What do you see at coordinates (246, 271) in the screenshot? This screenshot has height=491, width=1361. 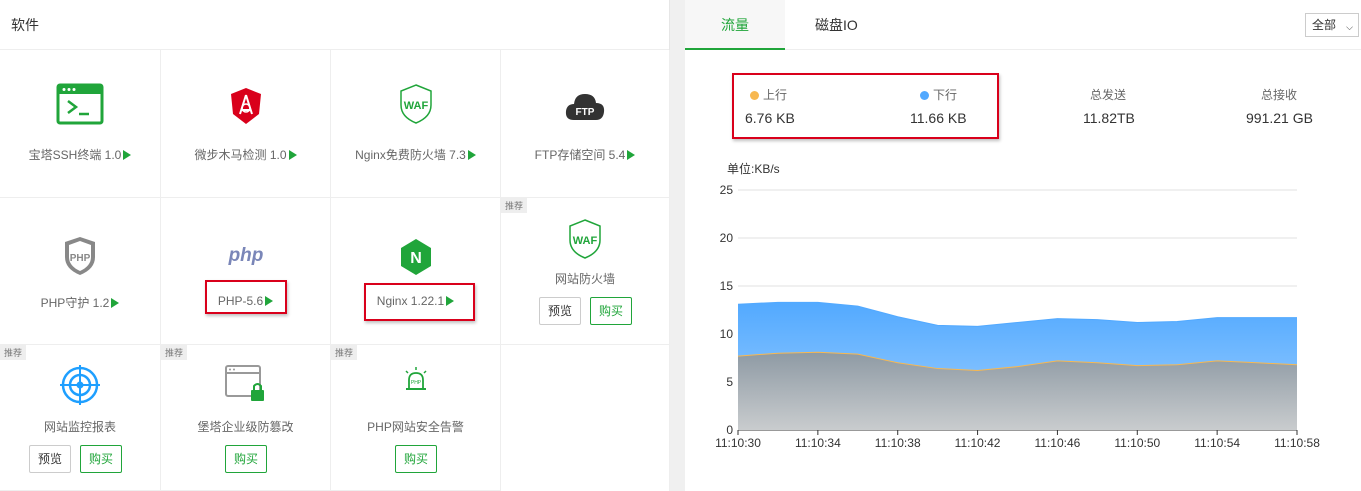 I see `software-item-php56: php PHP-5.6` at bounding box center [246, 271].